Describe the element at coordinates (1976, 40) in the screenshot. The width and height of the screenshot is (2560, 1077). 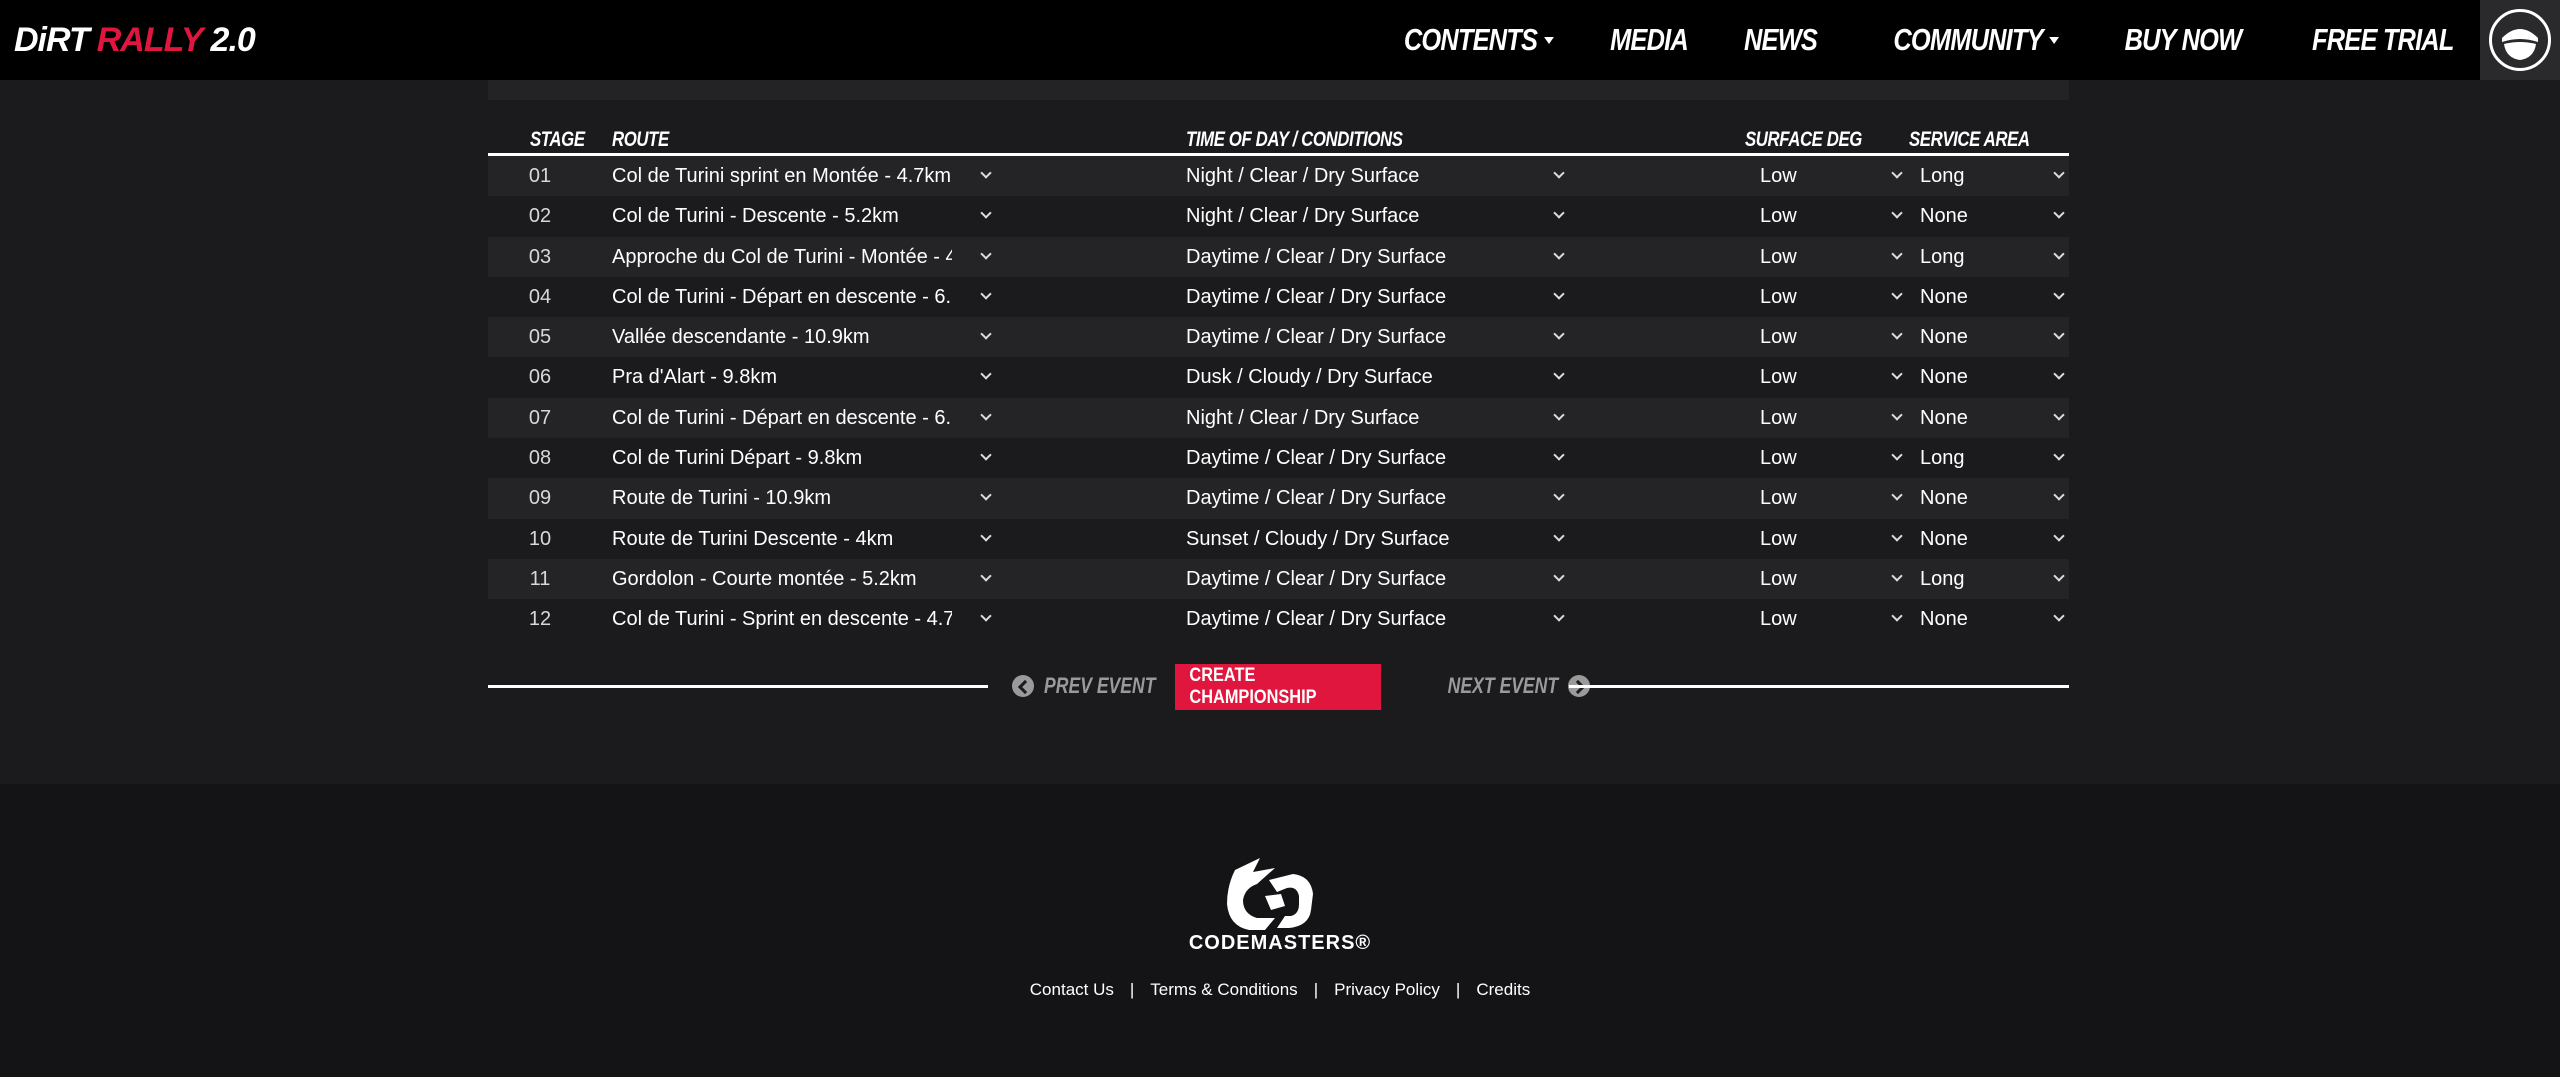
I see `nav-link-community: COMMUNITY` at that location.